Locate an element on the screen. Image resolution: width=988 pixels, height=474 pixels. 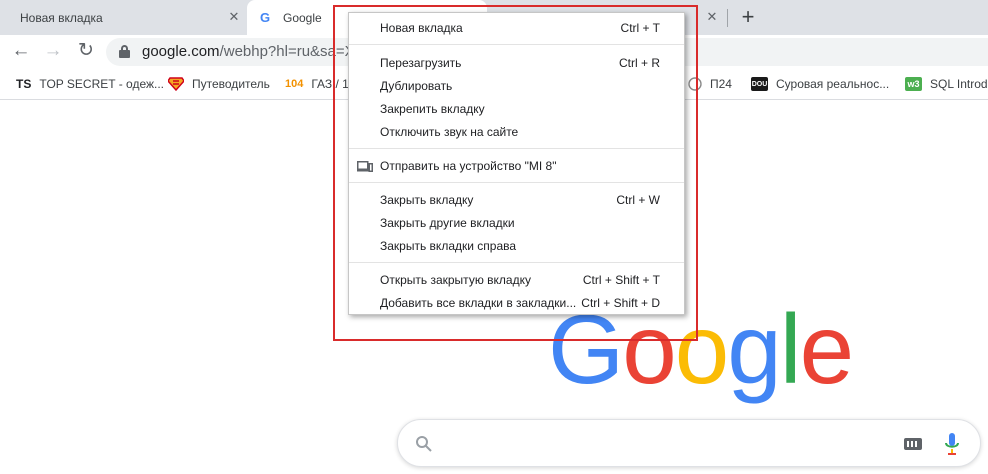
search-icon is located at coordinates (424, 444).